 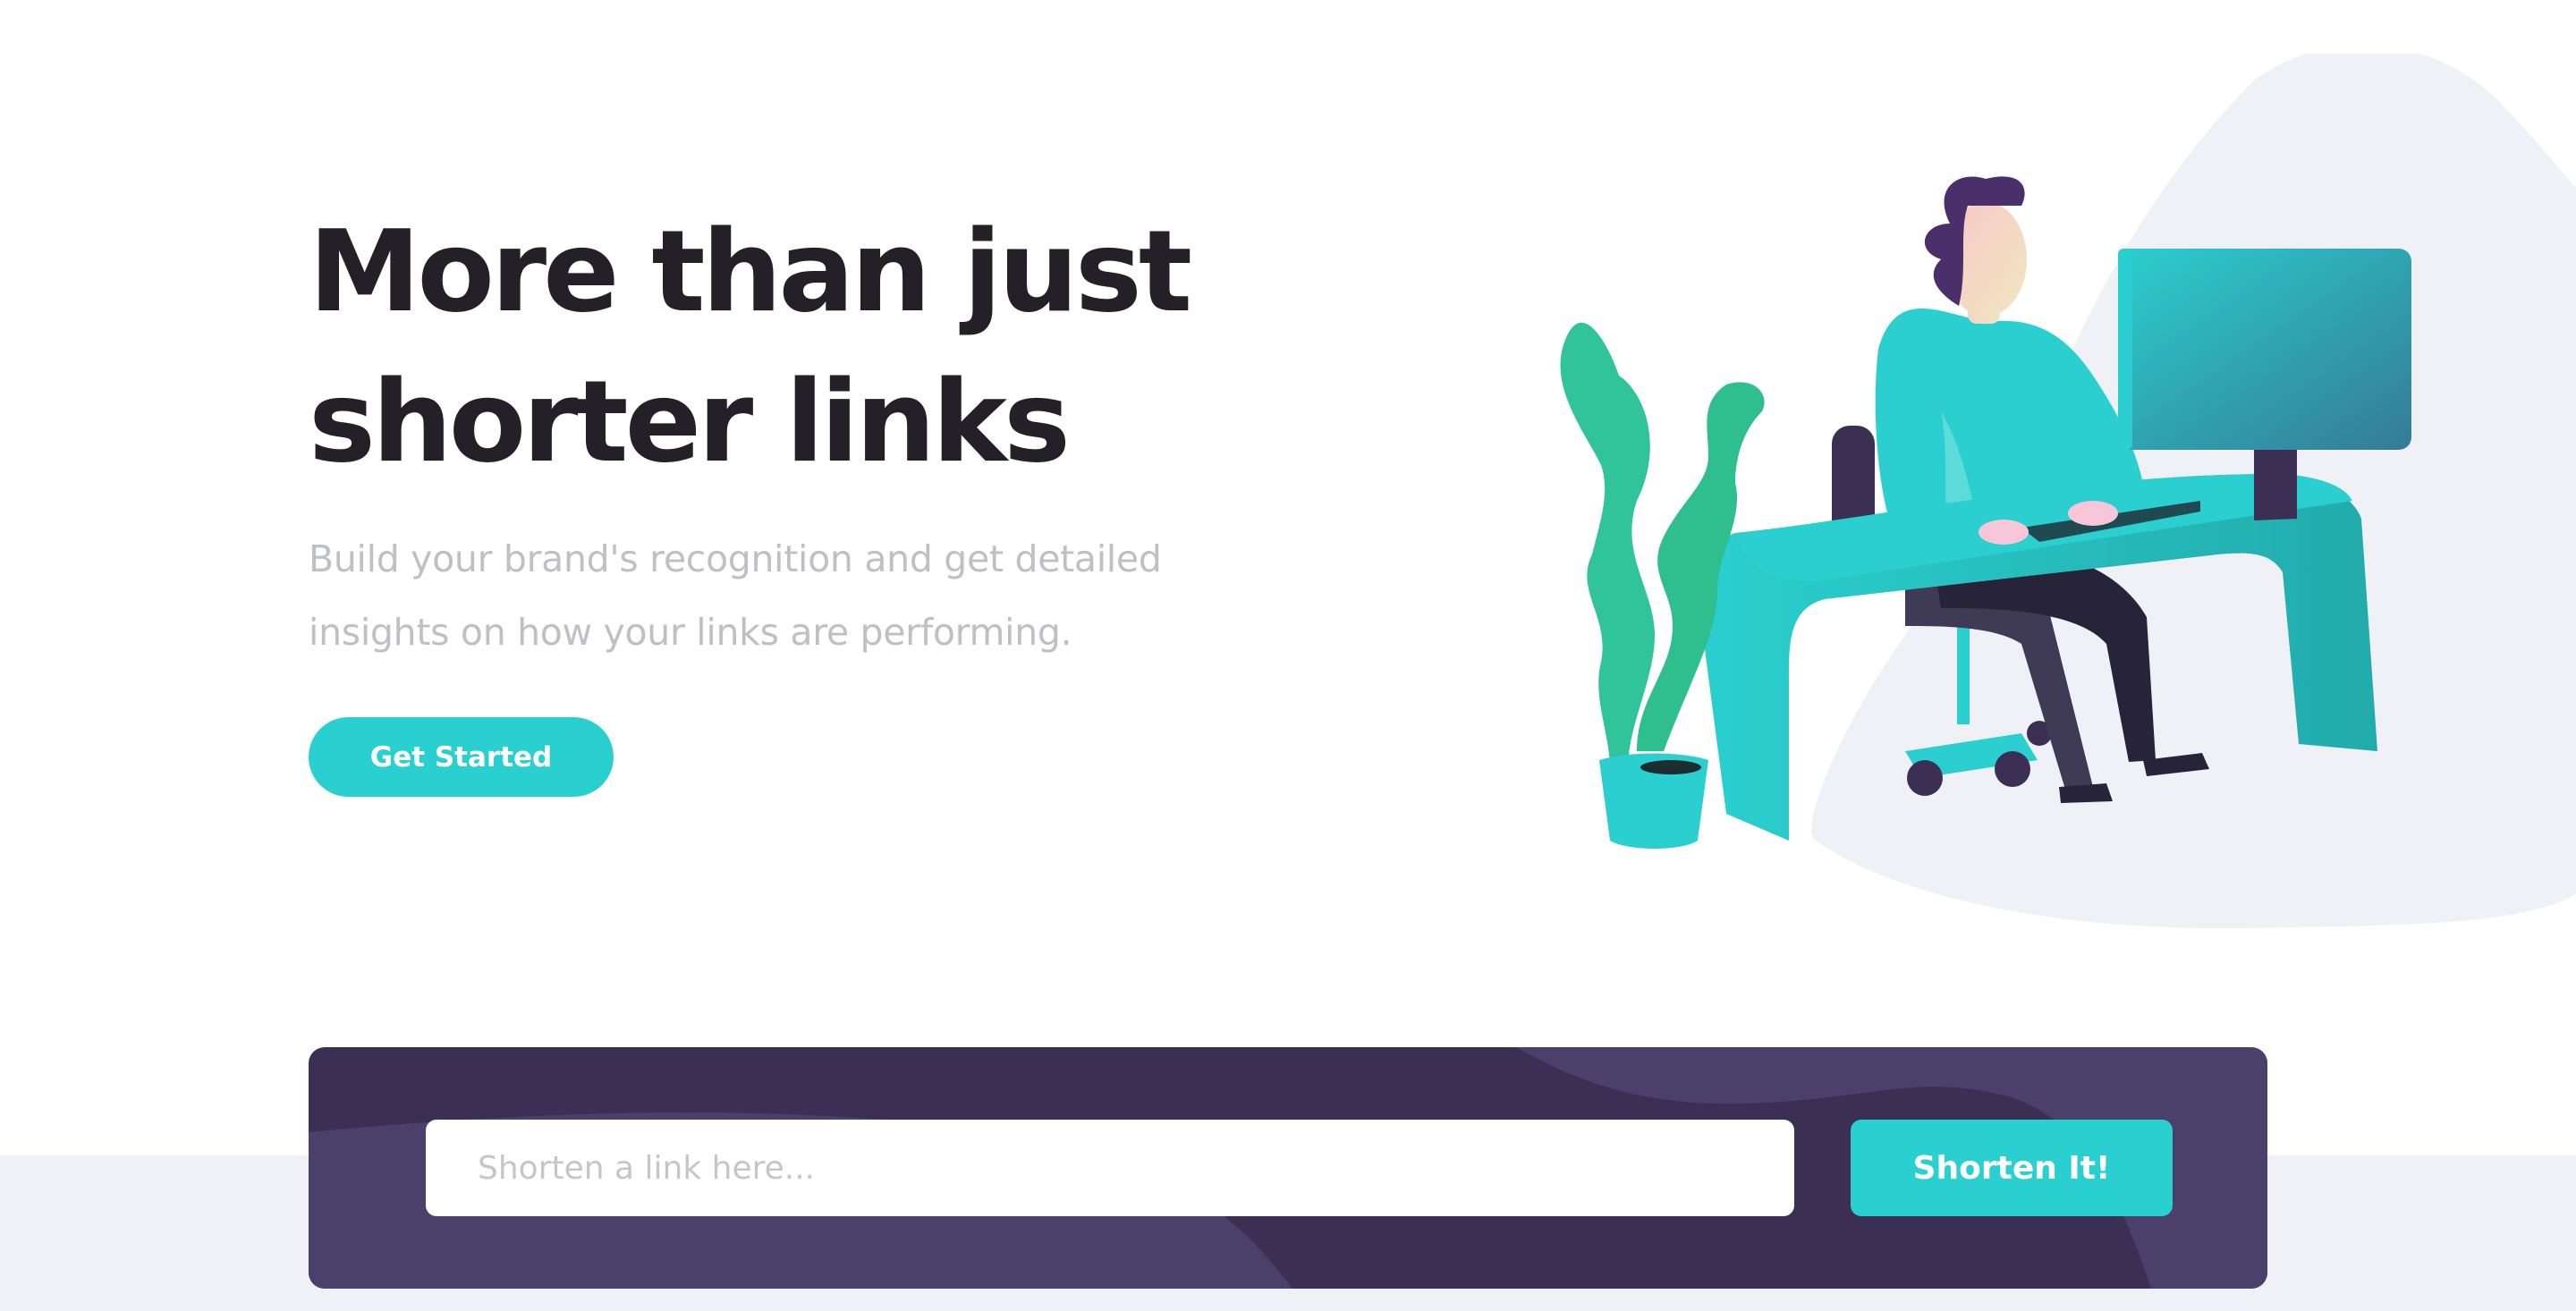 I want to click on hero-title: More than just shorter links, so click(x=800, y=347).